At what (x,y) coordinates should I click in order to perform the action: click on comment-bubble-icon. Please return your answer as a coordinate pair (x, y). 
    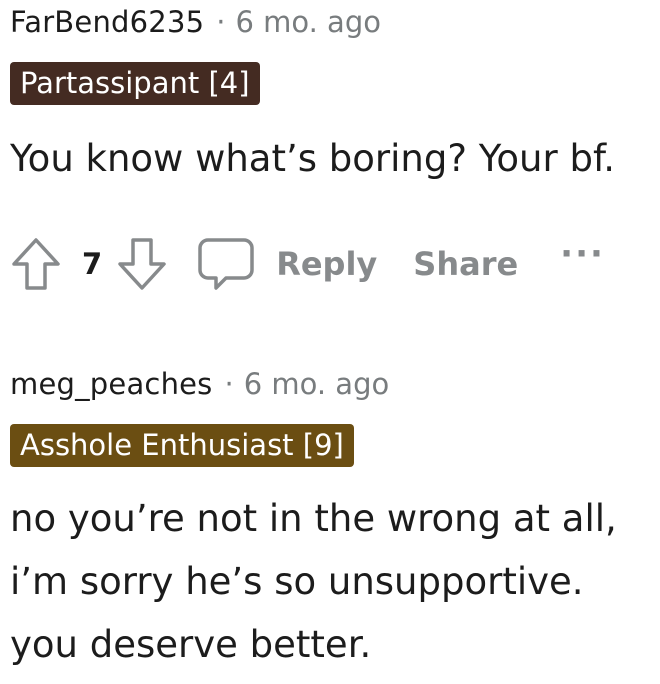
    Looking at the image, I should click on (226, 264).